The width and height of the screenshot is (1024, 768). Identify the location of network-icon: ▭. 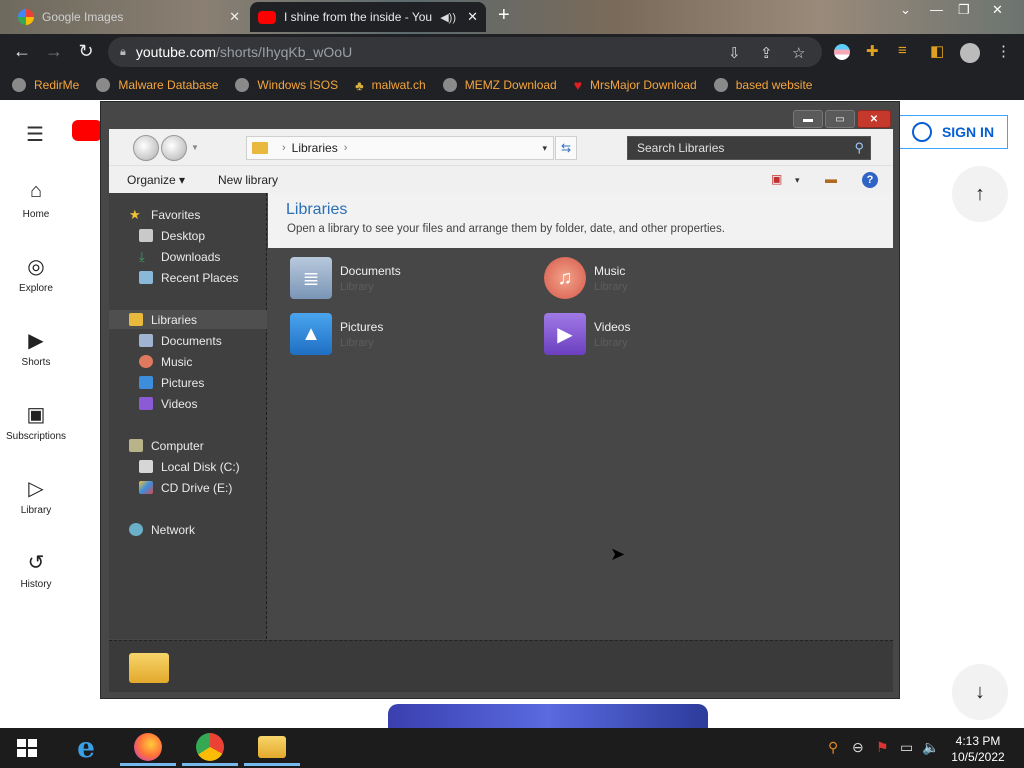
(906, 747).